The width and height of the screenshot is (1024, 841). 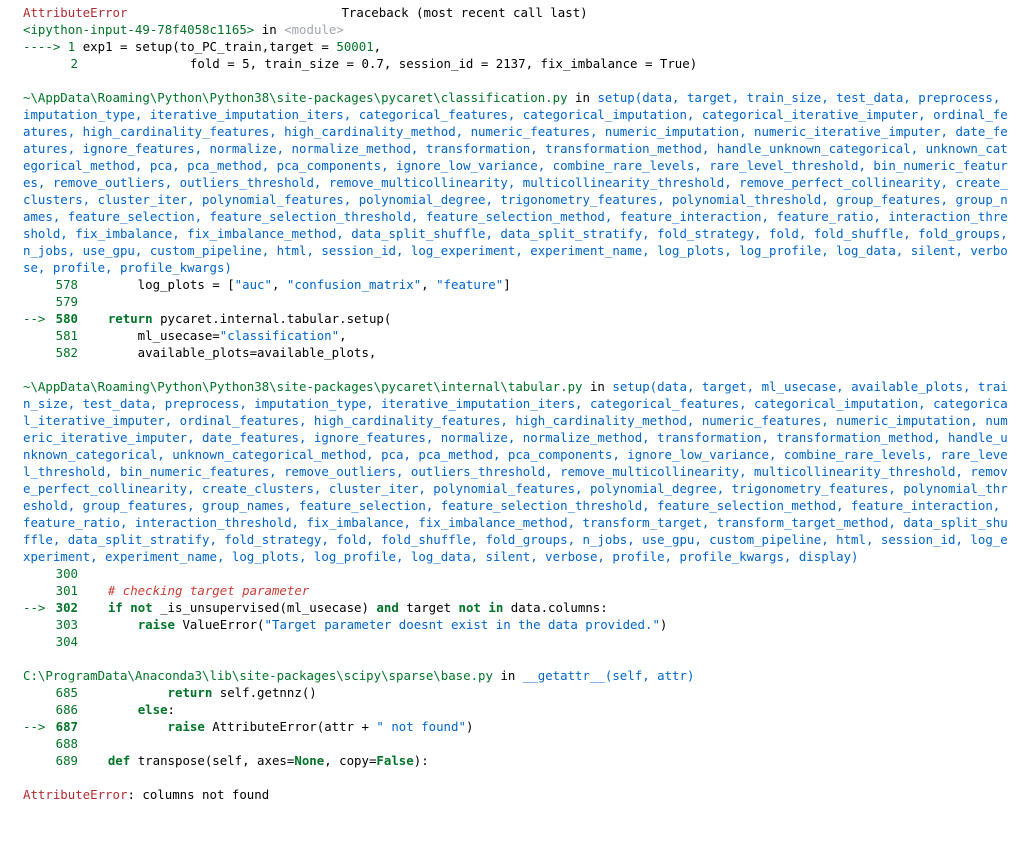 I want to click on code-line: 579, so click(x=66, y=301).